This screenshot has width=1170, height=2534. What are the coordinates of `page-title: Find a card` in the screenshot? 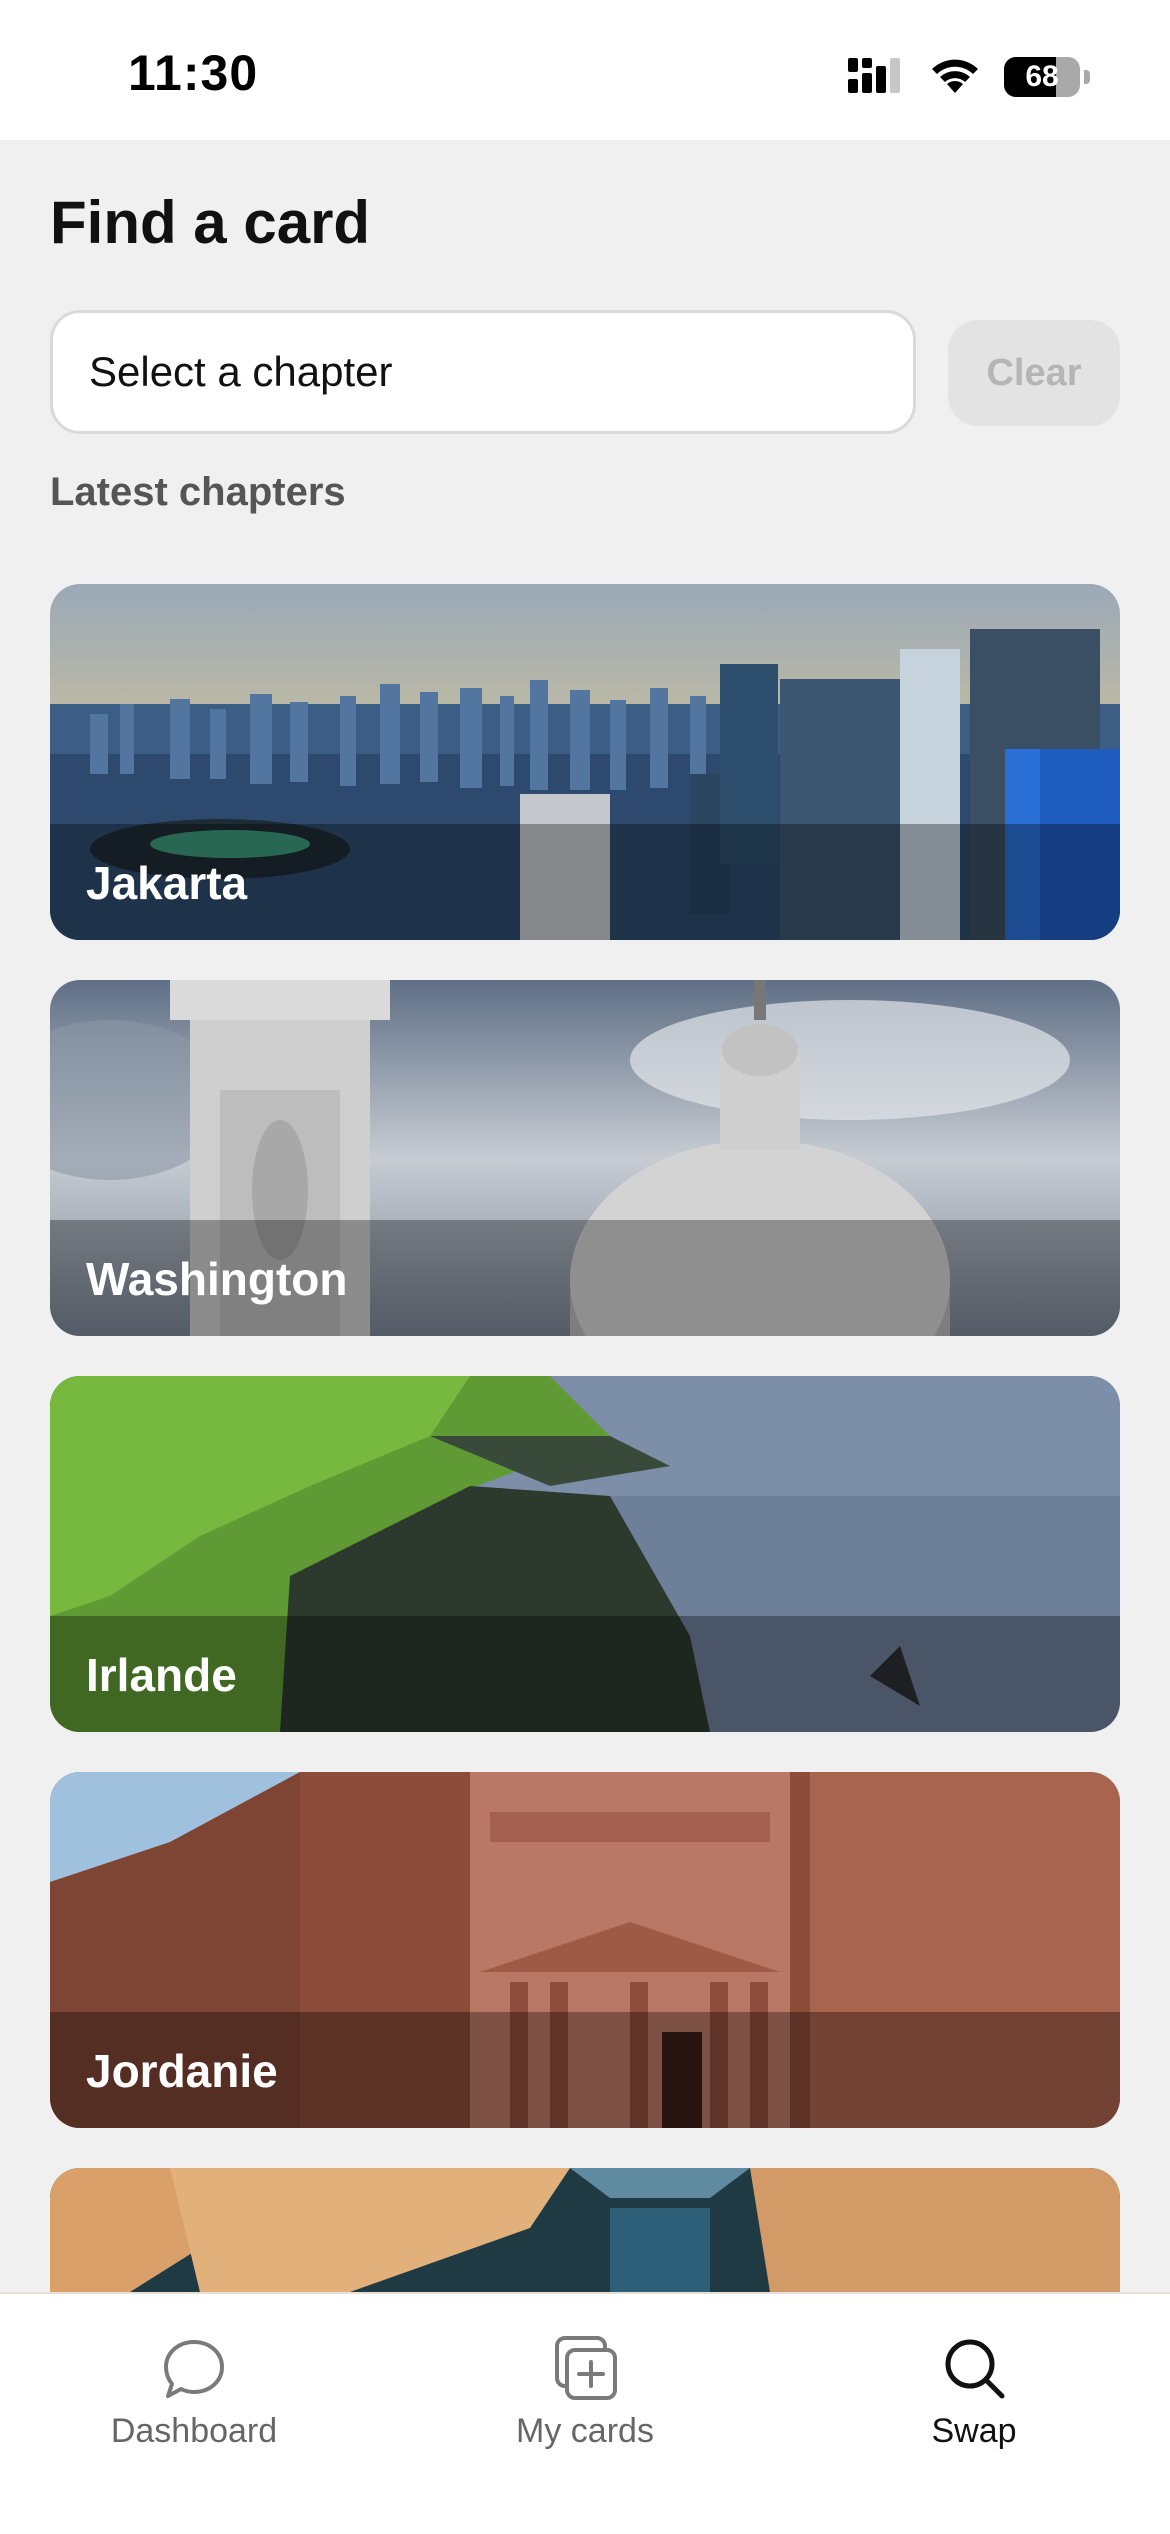 It's located at (210, 222).